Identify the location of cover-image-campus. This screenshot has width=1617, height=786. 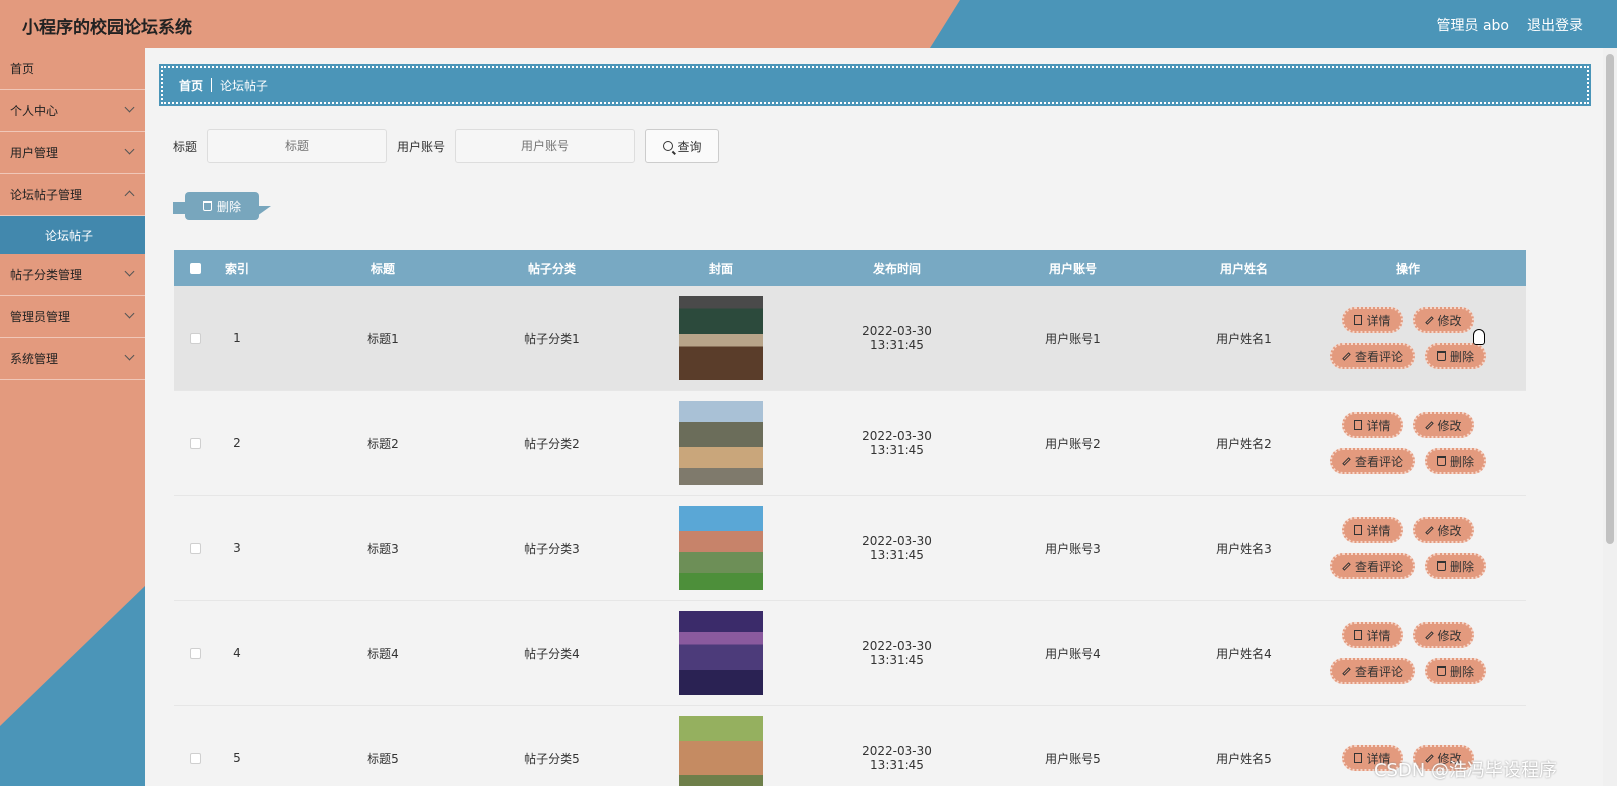
(721, 548).